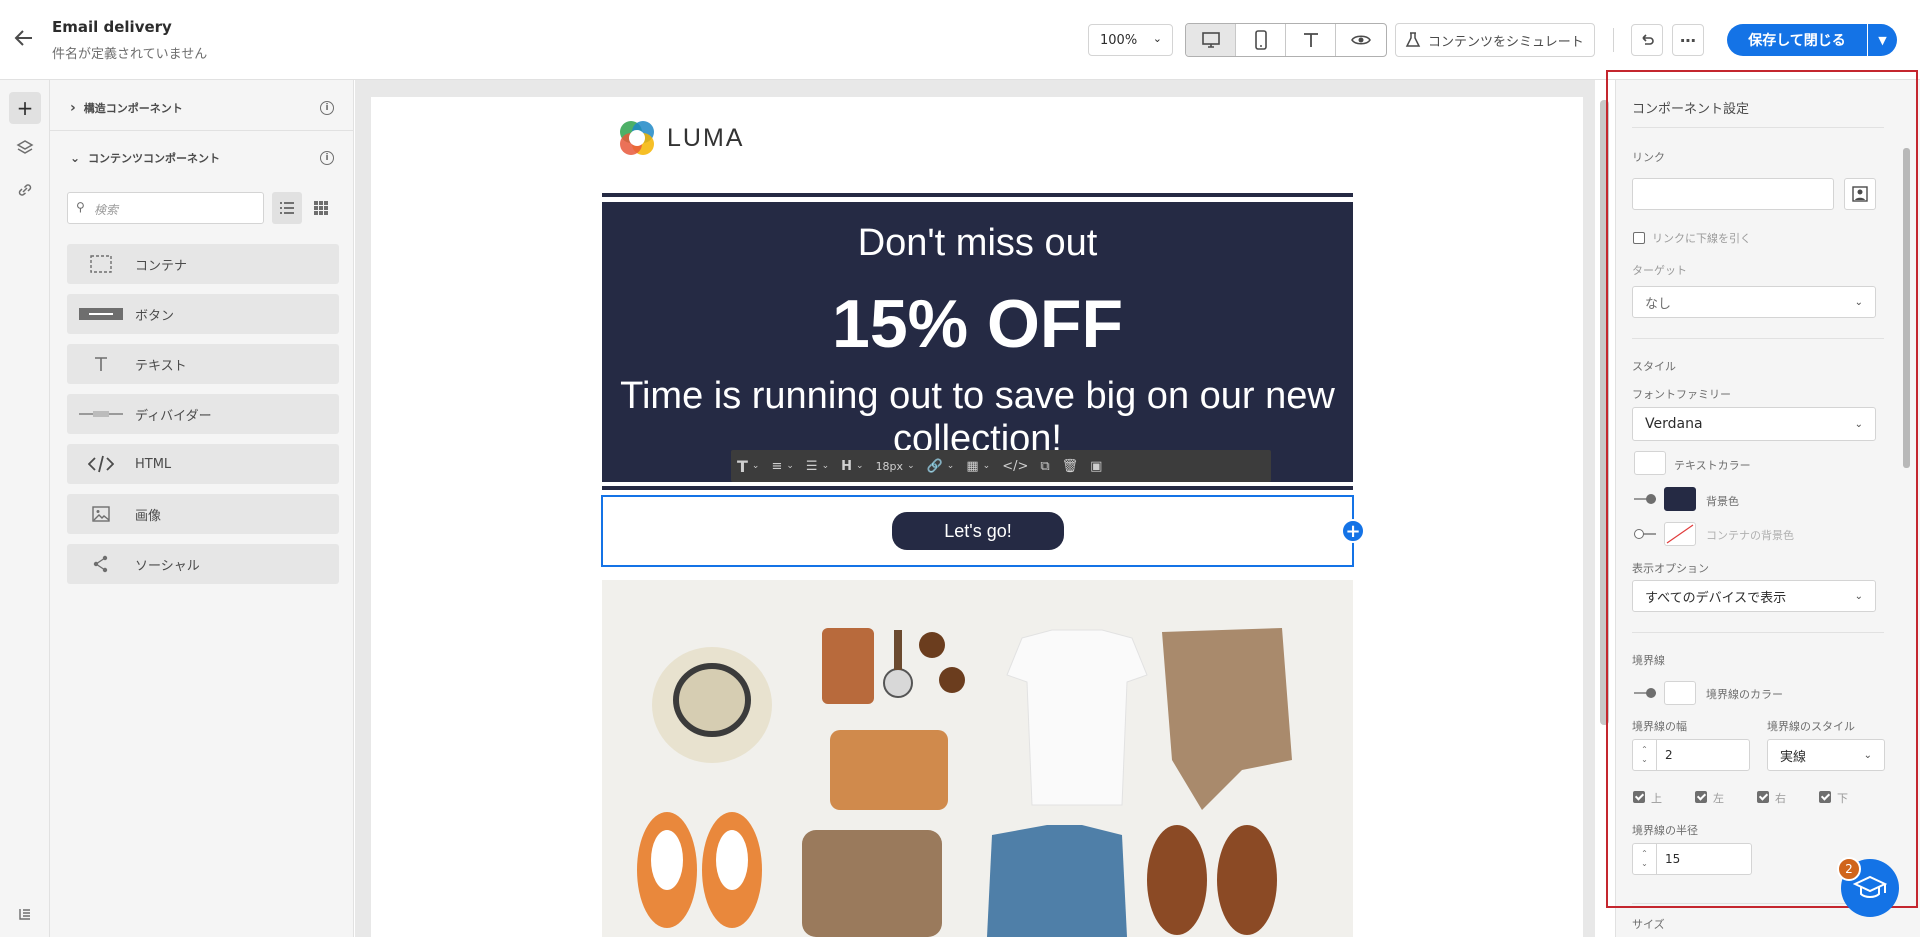 The width and height of the screenshot is (1920, 937). I want to click on luma-logo-icon, so click(637, 138).